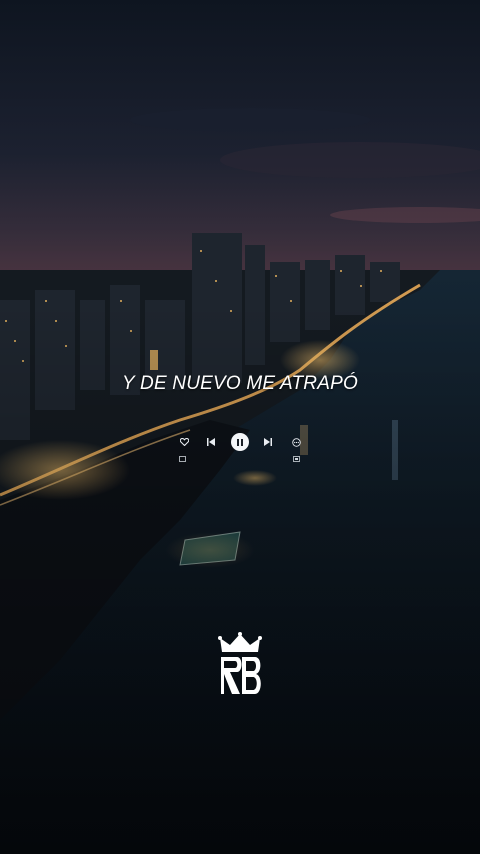 Image resolution: width=480 pixels, height=854 pixels. What do you see at coordinates (182, 459) in the screenshot?
I see `lyrics-icon` at bounding box center [182, 459].